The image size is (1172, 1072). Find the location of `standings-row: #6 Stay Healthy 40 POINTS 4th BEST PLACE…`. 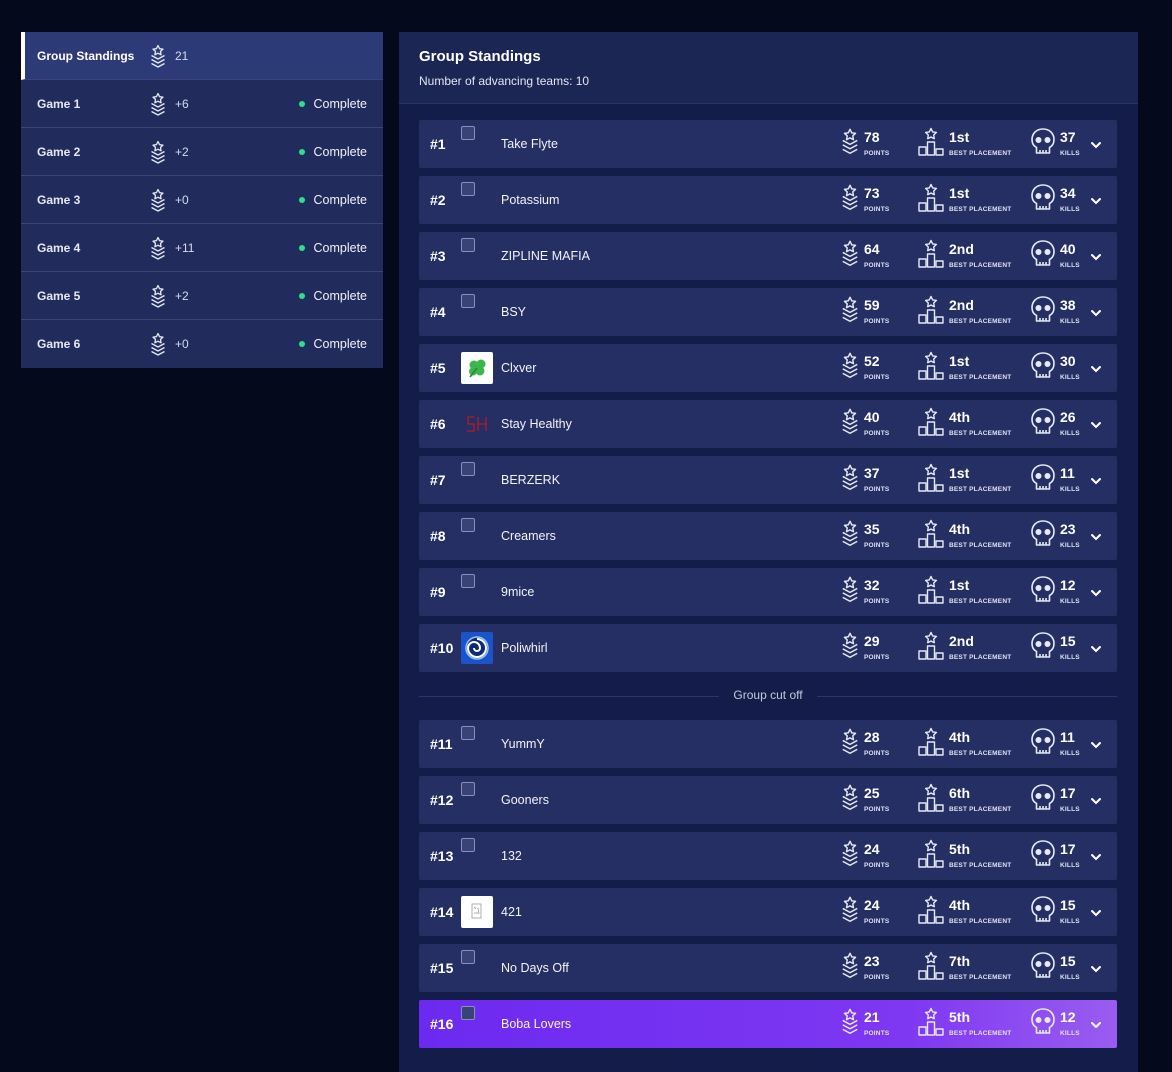

standings-row: #6 Stay Healthy 40 POINTS 4th BEST PLACE… is located at coordinates (768, 424).